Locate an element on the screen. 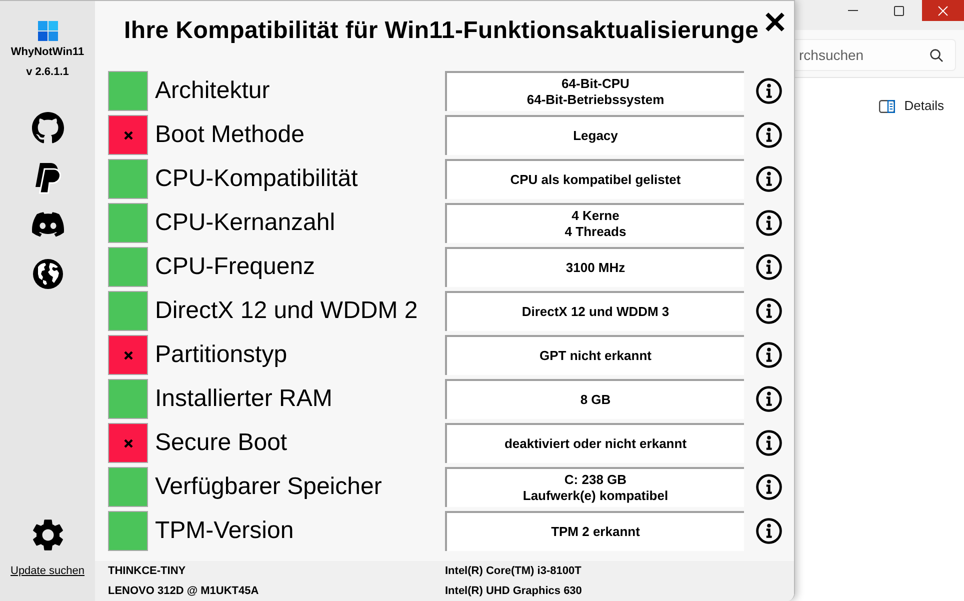  check-label: Architektur is located at coordinates (213, 91).